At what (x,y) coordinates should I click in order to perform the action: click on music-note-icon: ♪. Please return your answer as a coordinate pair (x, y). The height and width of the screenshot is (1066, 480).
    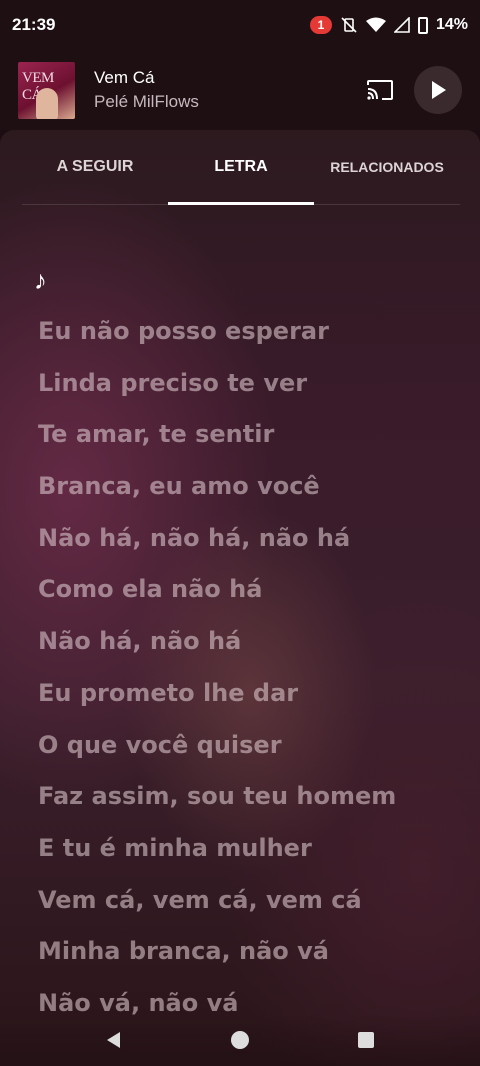
    Looking at the image, I should click on (40, 280).